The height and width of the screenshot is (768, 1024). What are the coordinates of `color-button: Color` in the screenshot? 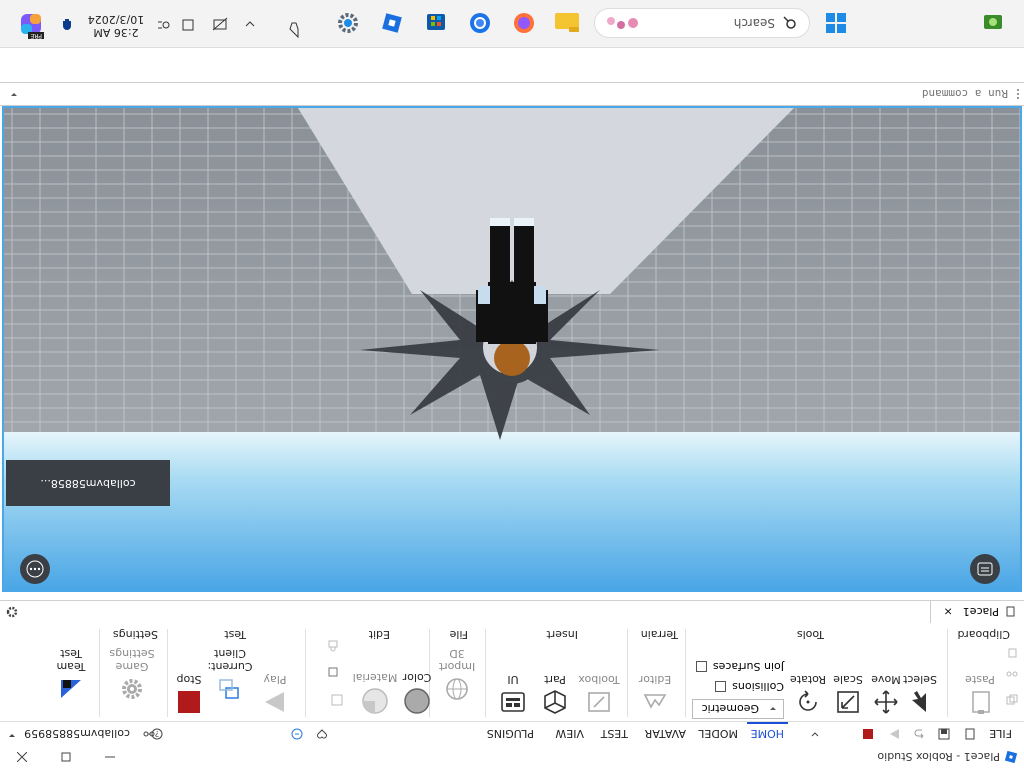 It's located at (417, 693).